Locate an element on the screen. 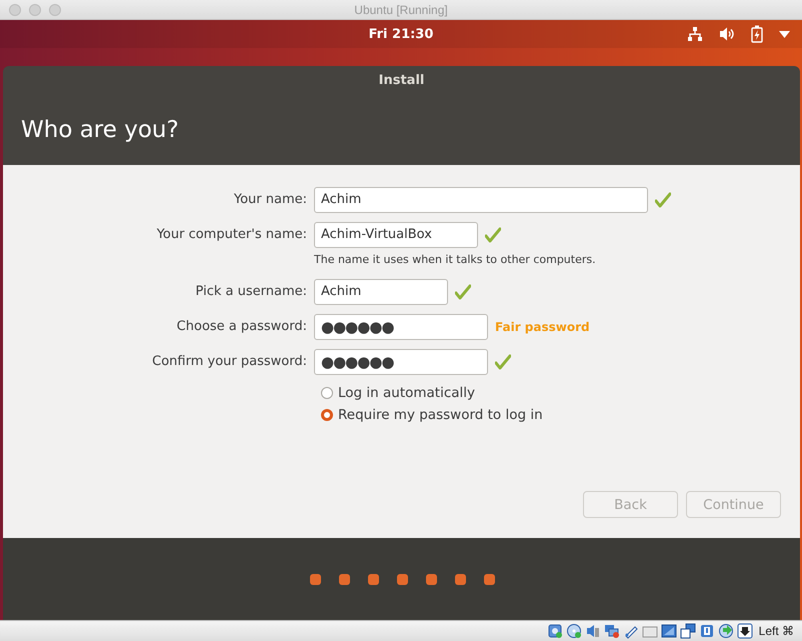 This screenshot has width=802, height=641. clock: Fri 21:30 is located at coordinates (401, 34).